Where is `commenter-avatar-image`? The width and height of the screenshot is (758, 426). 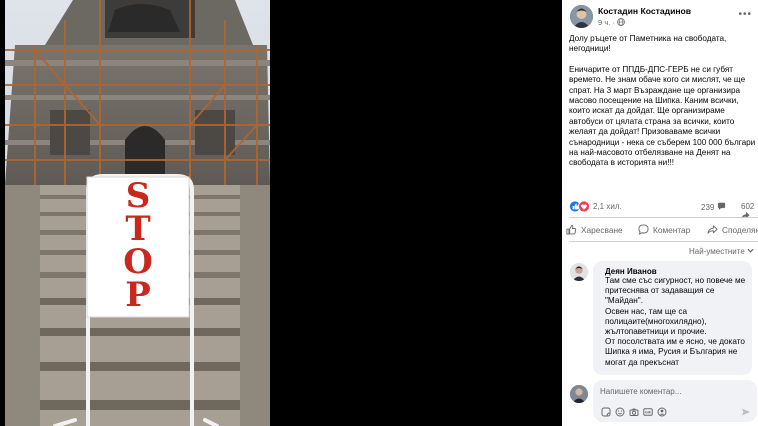
commenter-avatar-image is located at coordinates (579, 272).